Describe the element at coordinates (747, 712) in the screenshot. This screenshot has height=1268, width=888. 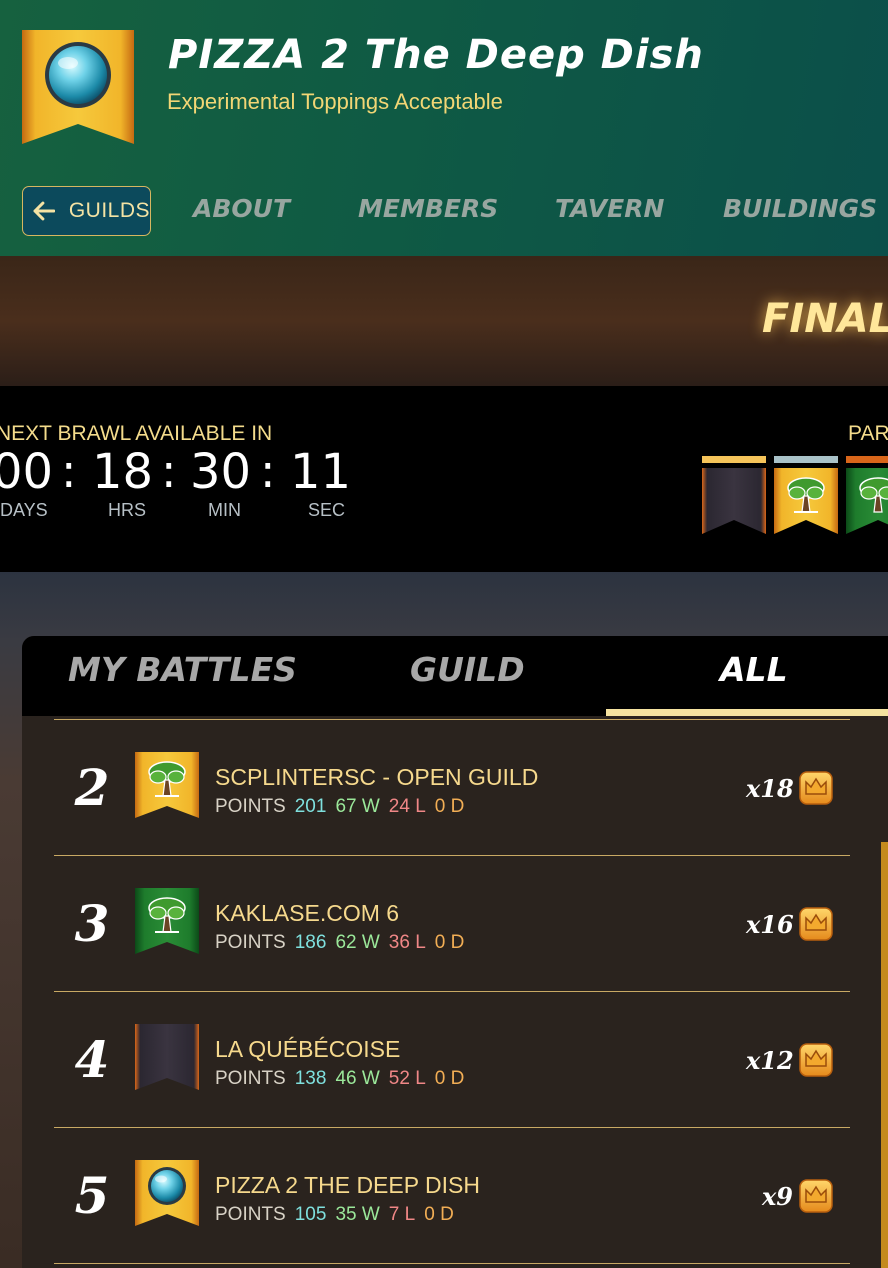
I see `active-tab-indicator` at that location.